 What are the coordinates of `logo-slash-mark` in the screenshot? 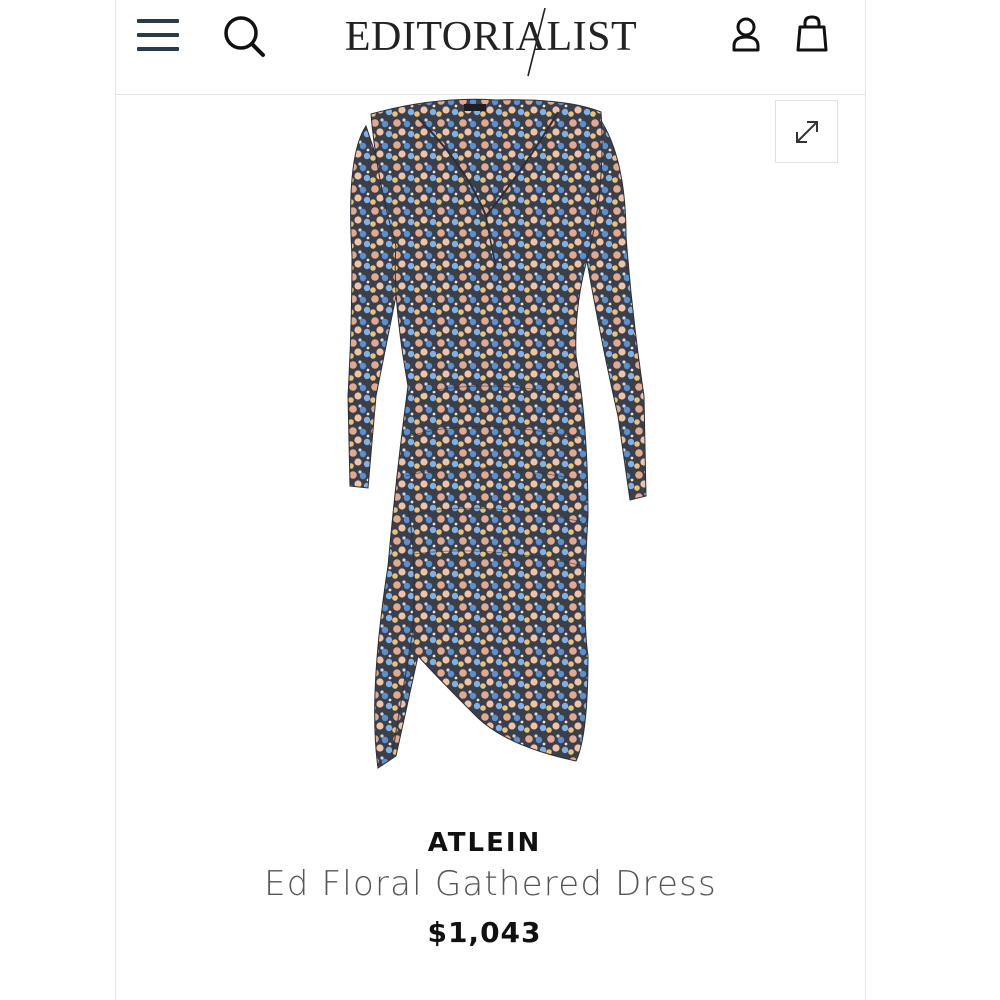 It's located at (536, 42).